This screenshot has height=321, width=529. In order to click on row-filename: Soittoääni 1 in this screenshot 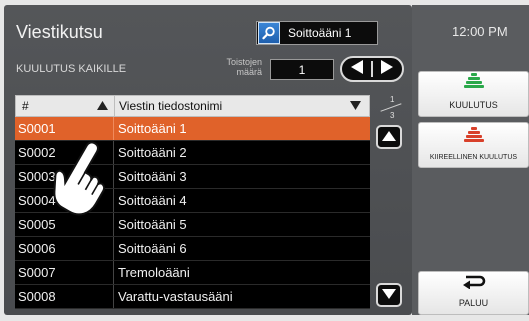, I will do `click(152, 128)`.